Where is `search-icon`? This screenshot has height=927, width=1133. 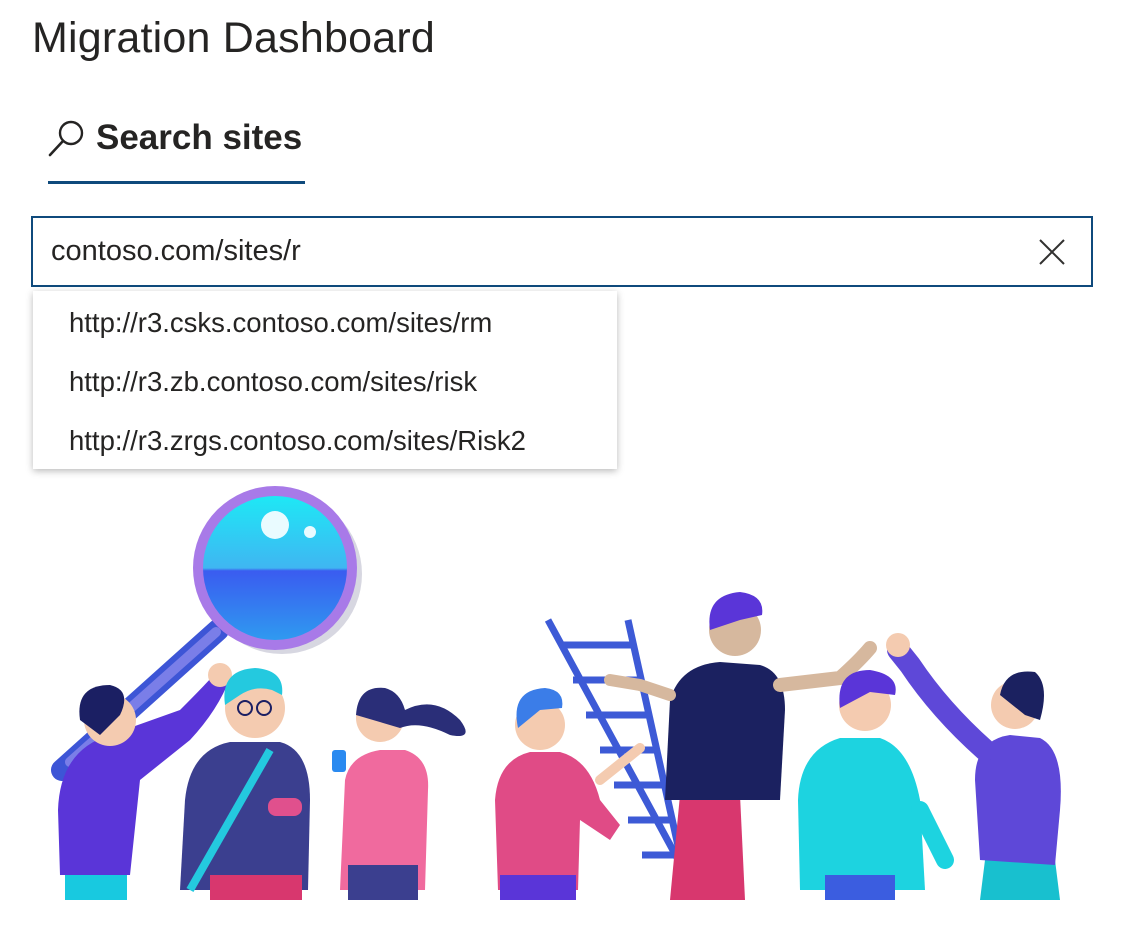
search-icon is located at coordinates (66, 138).